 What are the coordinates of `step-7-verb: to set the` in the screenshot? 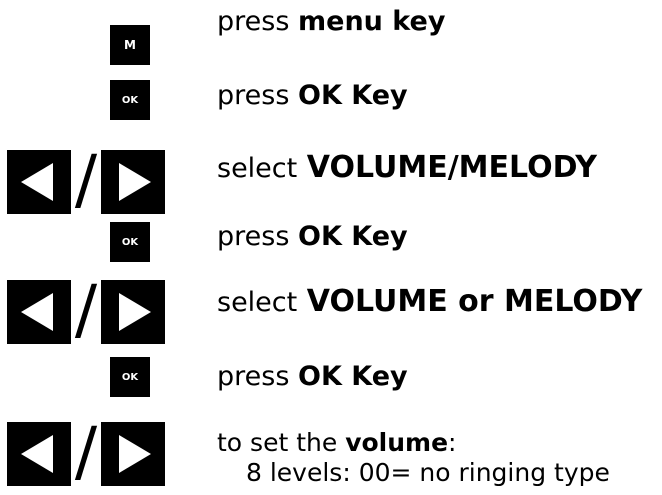 It's located at (277, 442).